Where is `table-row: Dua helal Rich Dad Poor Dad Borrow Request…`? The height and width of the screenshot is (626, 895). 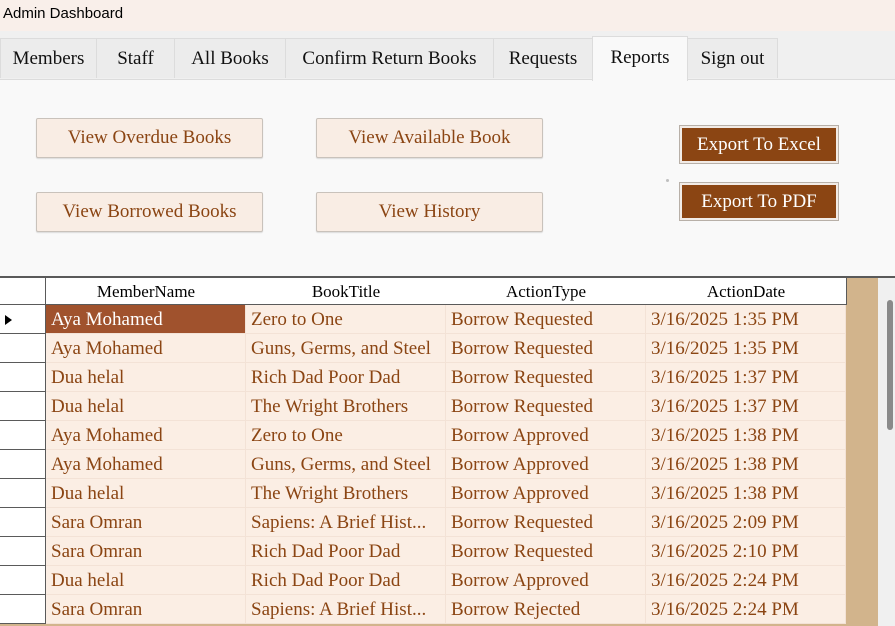
table-row: Dua helal Rich Dad Poor Dad Borrow Request… is located at coordinates (423, 377).